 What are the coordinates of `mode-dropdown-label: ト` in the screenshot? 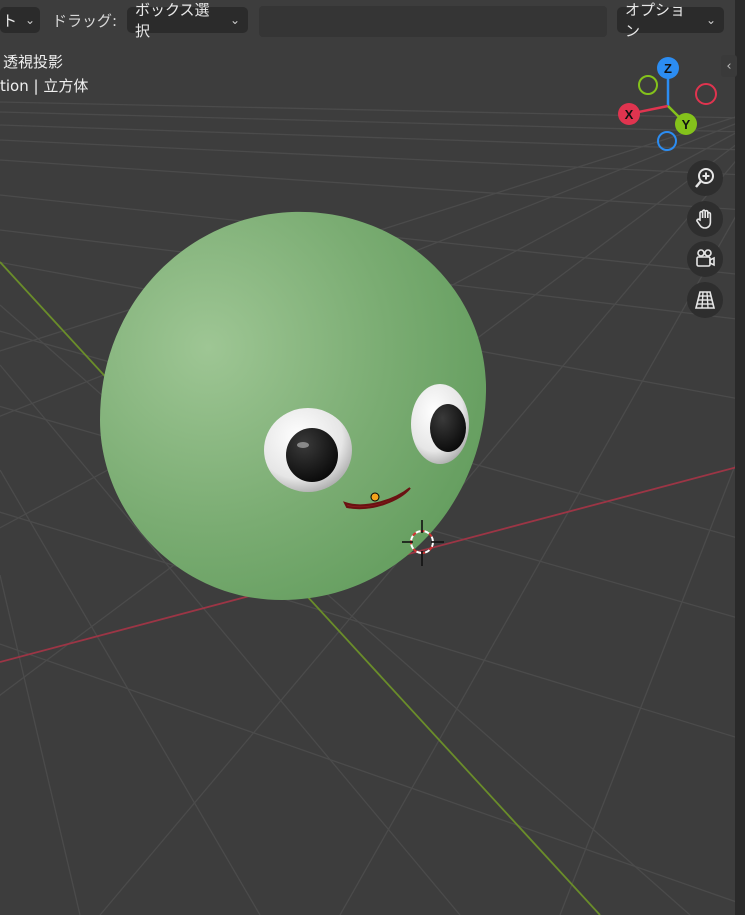 It's located at (10, 20).